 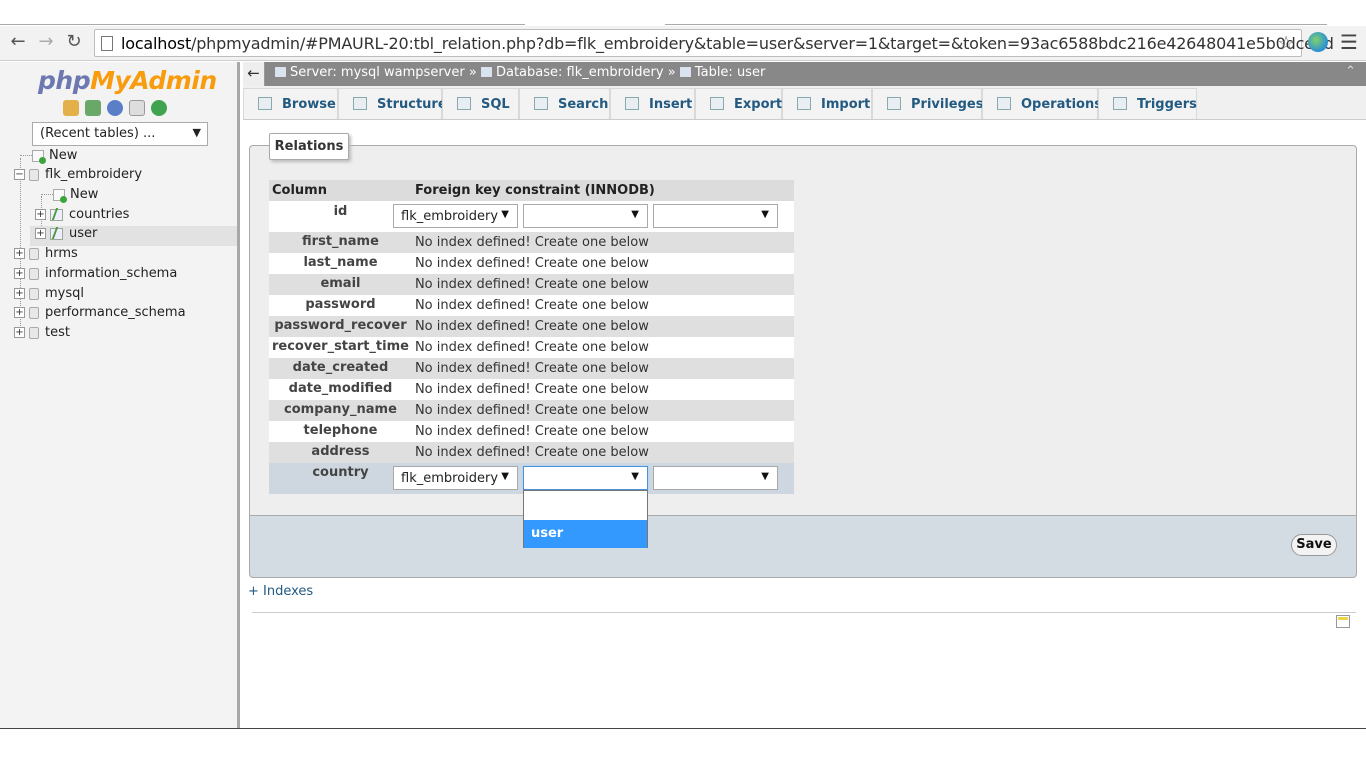 I want to click on dropdown-option-empty, so click(x=585, y=505).